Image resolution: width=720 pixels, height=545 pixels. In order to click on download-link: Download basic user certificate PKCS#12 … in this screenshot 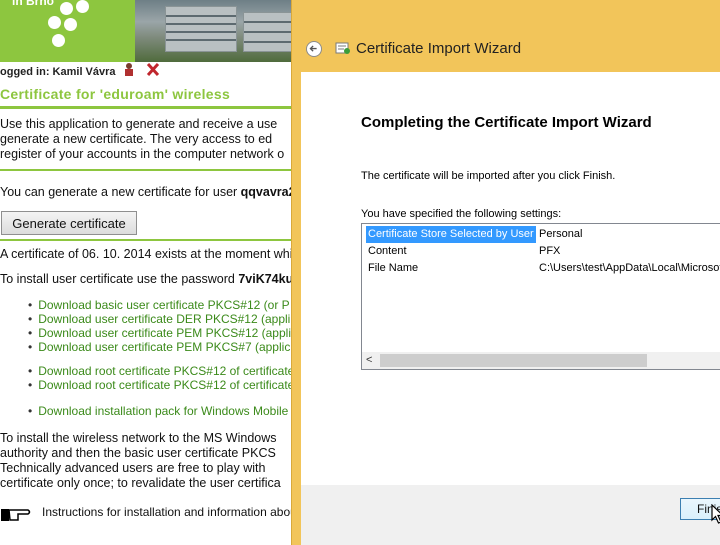, I will do `click(159, 305)`.